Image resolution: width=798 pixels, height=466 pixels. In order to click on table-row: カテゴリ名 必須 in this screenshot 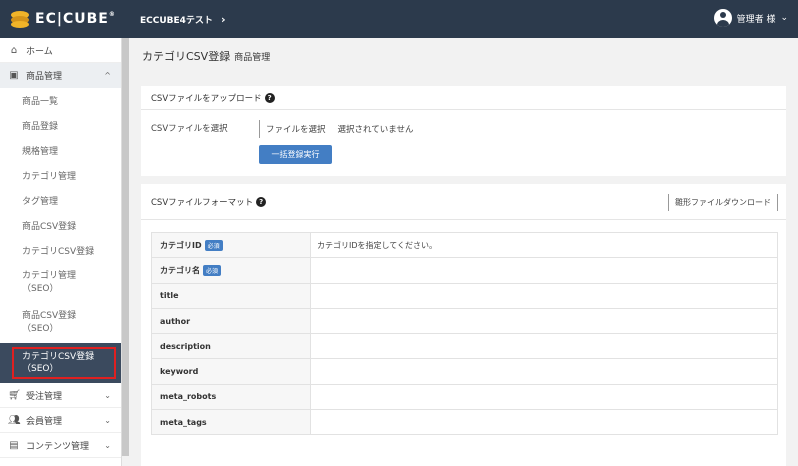, I will do `click(464, 270)`.